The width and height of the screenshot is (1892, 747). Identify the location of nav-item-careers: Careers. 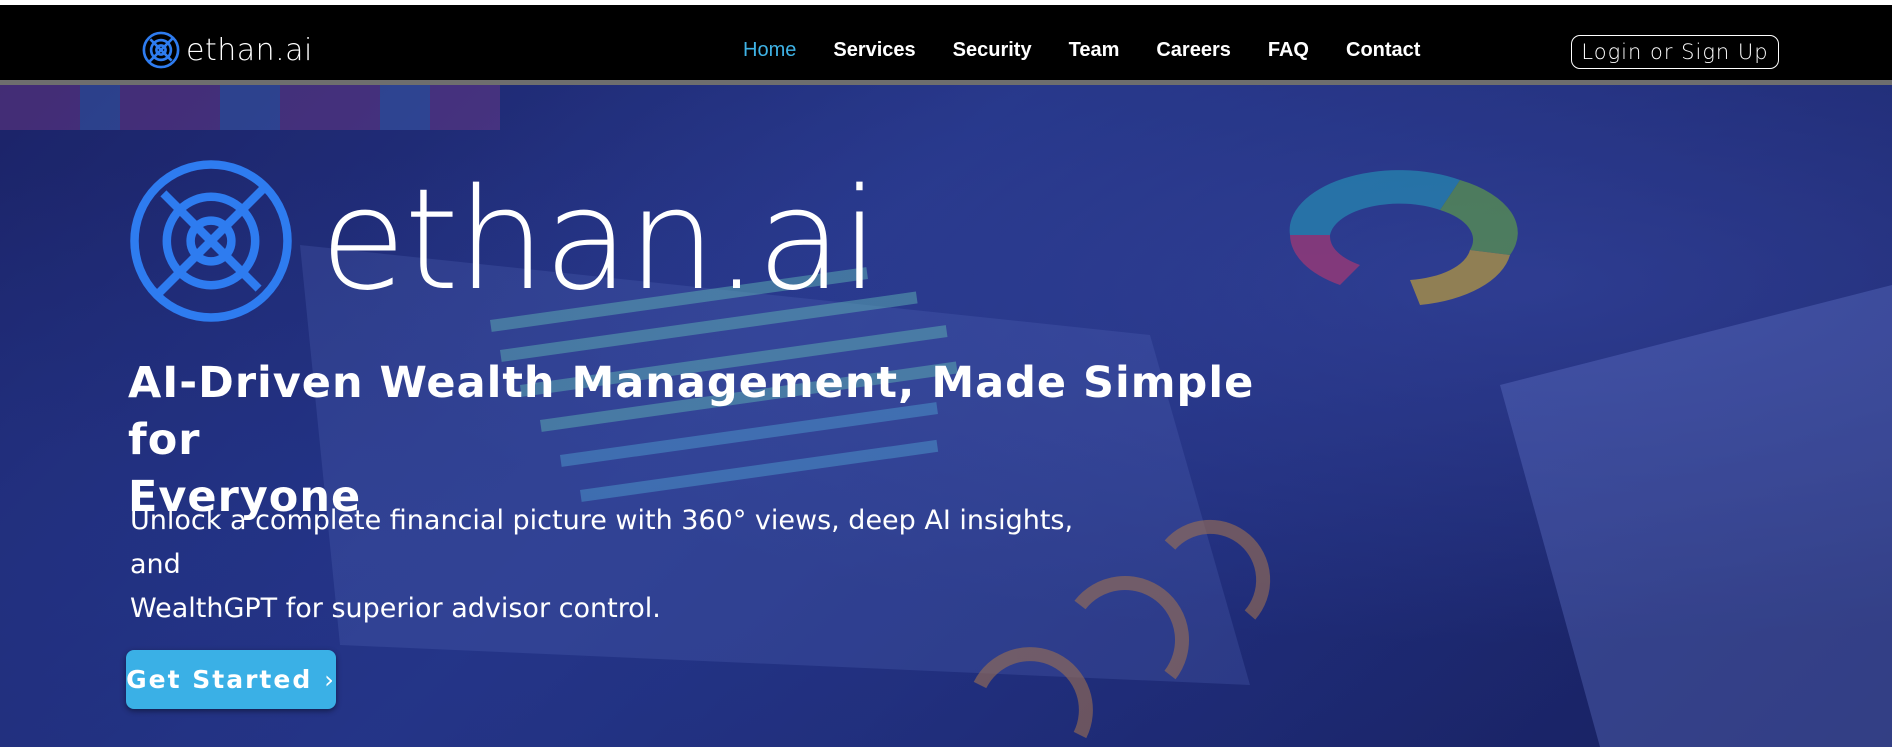
(1193, 50).